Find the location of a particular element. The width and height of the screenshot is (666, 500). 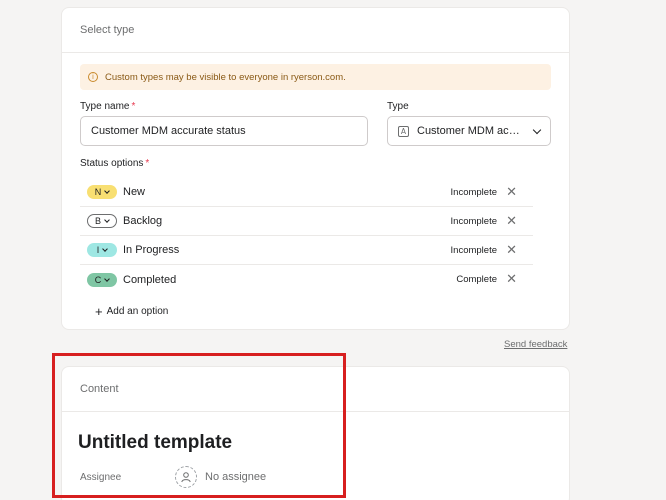

type-icon: A is located at coordinates (403, 131).